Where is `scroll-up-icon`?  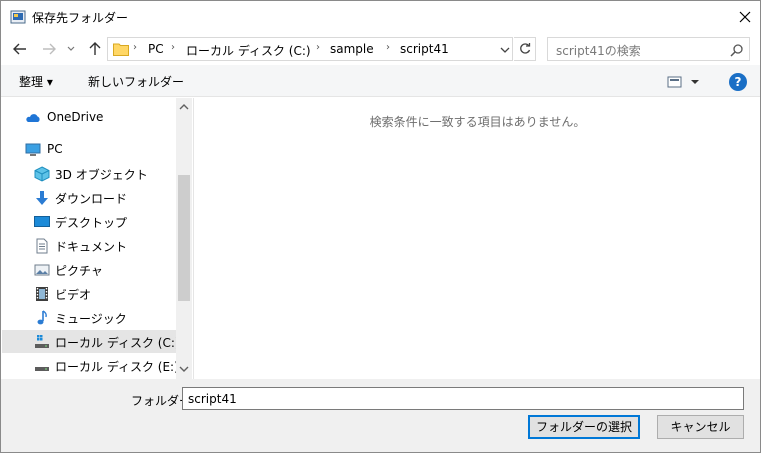 scroll-up-icon is located at coordinates (184, 107).